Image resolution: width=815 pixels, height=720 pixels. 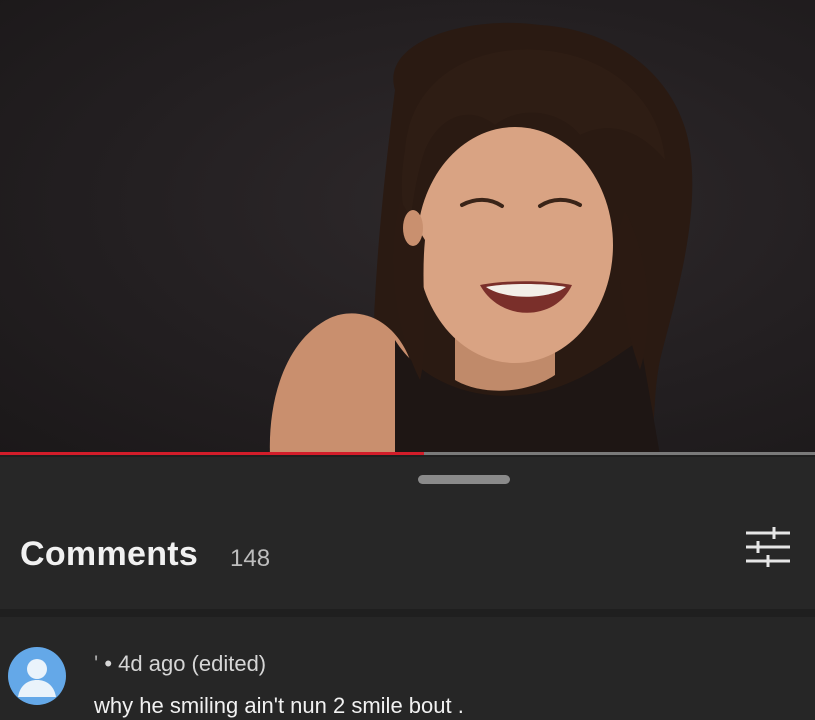 What do you see at coordinates (407, 562) in the screenshot?
I see `comments-header: Comments 148` at bounding box center [407, 562].